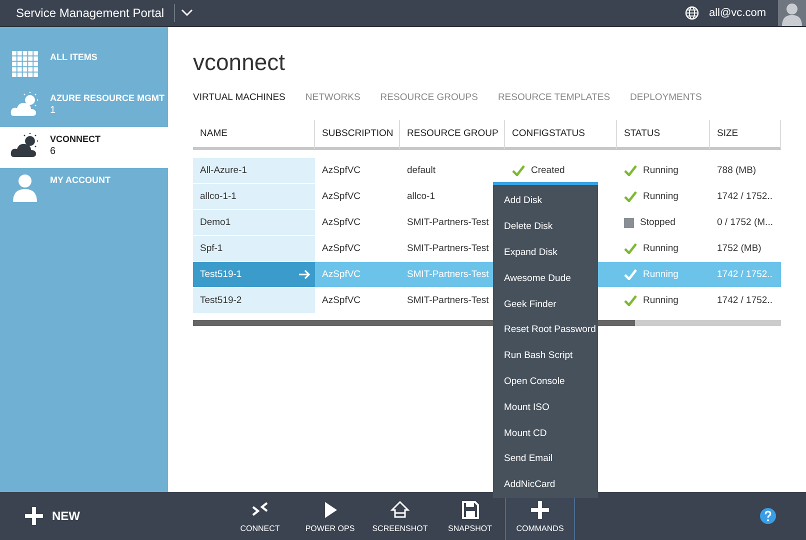  Describe the element at coordinates (545, 355) in the screenshot. I see `menu-item: Run Bash Script` at that location.